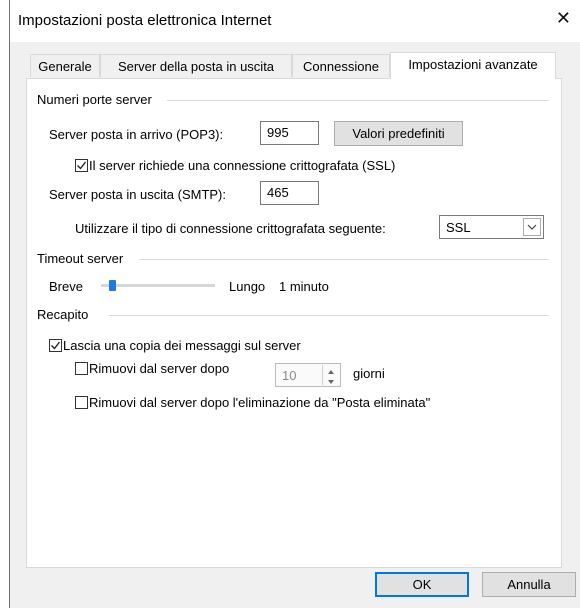  I want to click on encryption-type-select: SSL, so click(491, 227).